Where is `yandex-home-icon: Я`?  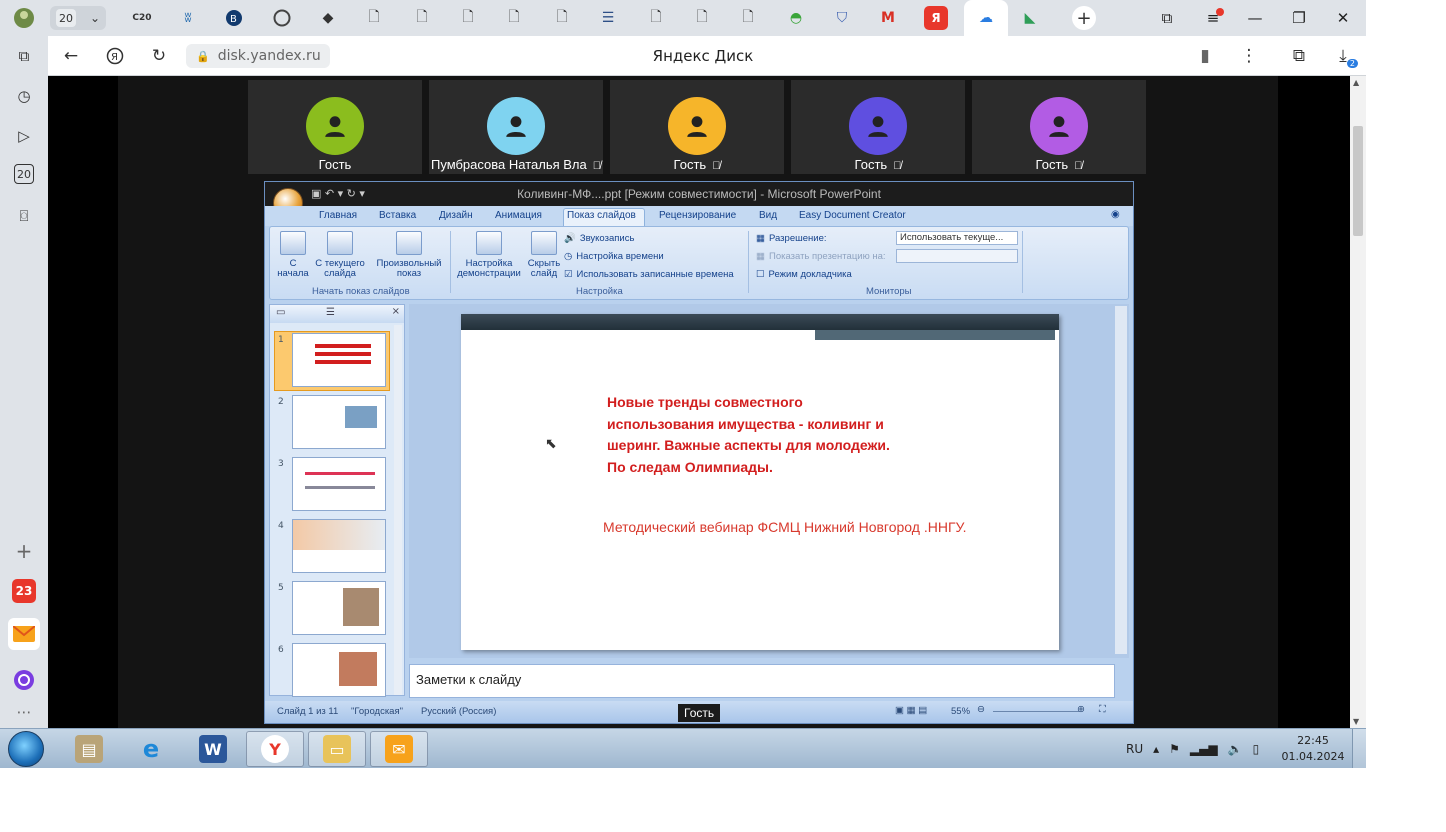 yandex-home-icon: Я is located at coordinates (115, 56).